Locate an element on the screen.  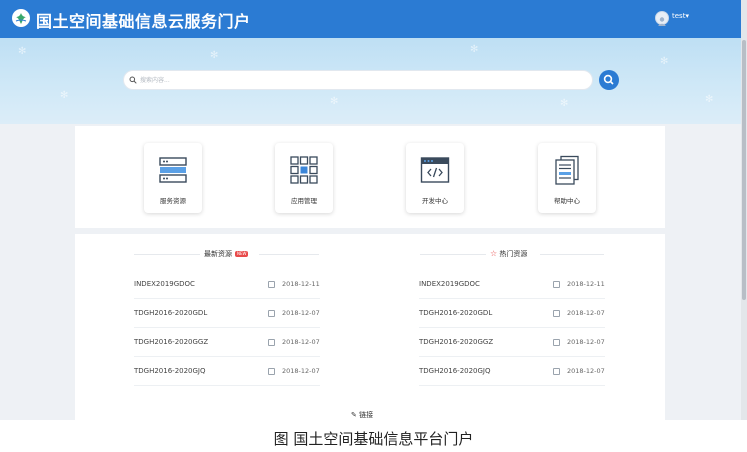
user-avatar-icon is located at coordinates (662, 18).